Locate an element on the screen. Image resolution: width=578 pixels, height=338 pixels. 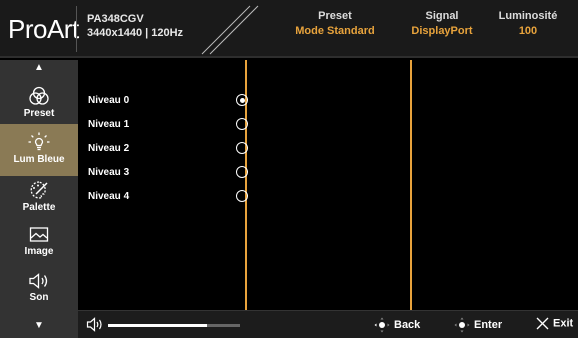
volume-slider is located at coordinates (174, 325).